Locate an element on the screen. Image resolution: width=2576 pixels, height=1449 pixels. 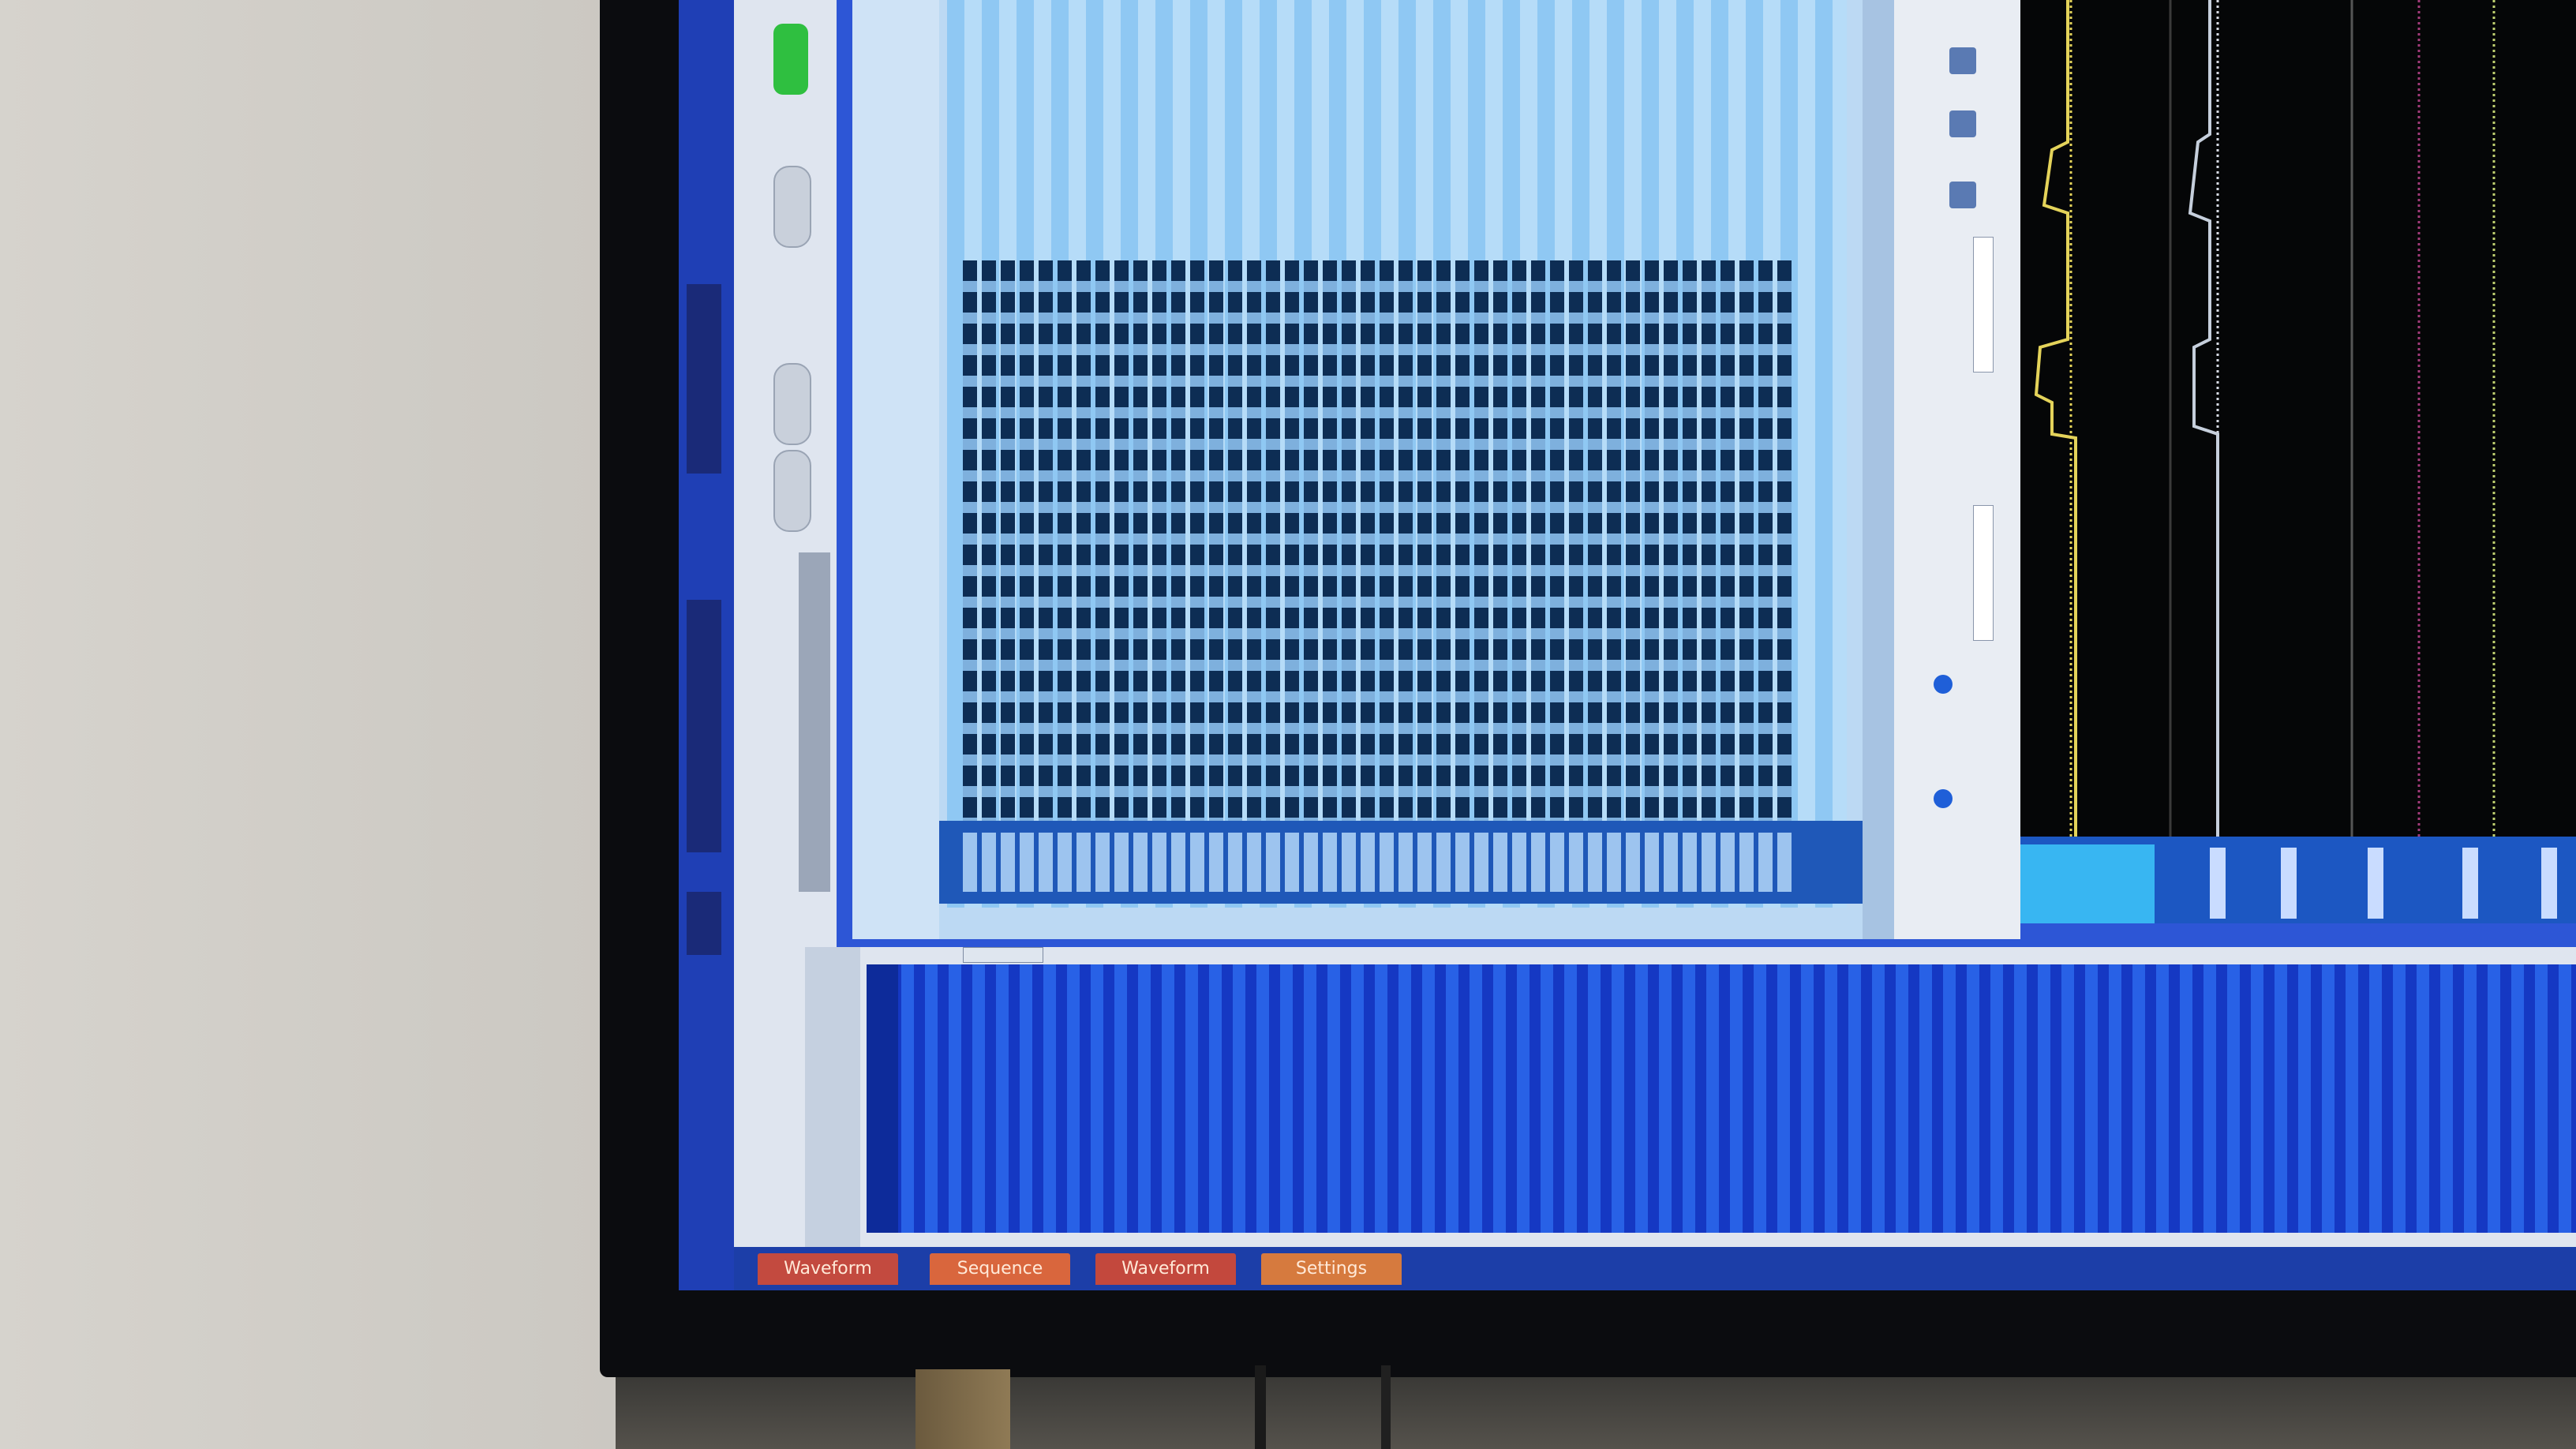
sequence-panel is located at coordinates (1690, 1097).